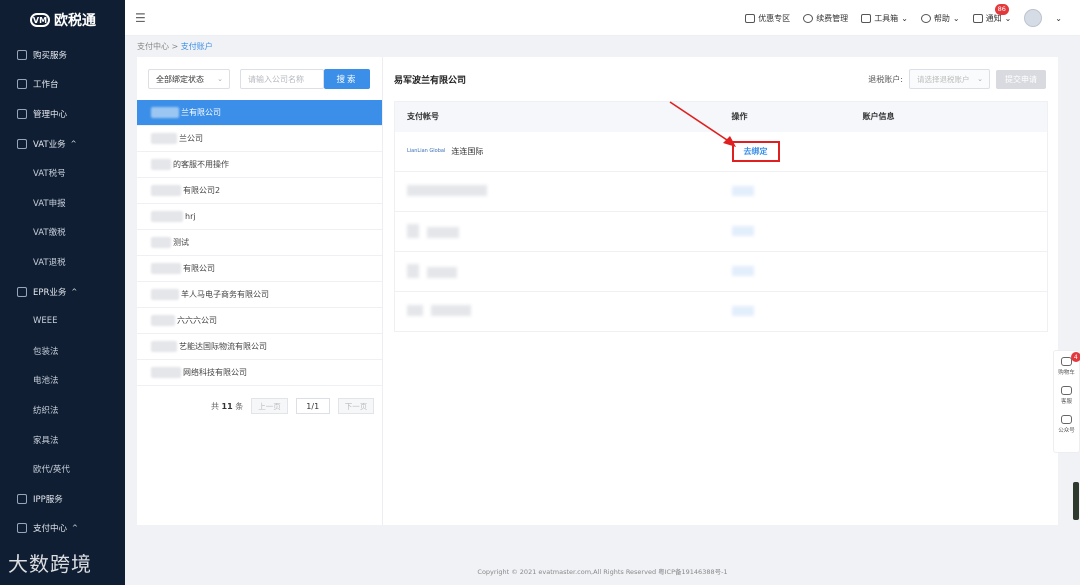 Image resolution: width=1080 pixels, height=585 pixels. I want to click on company-list-item: 兰有限公司, so click(262, 113).